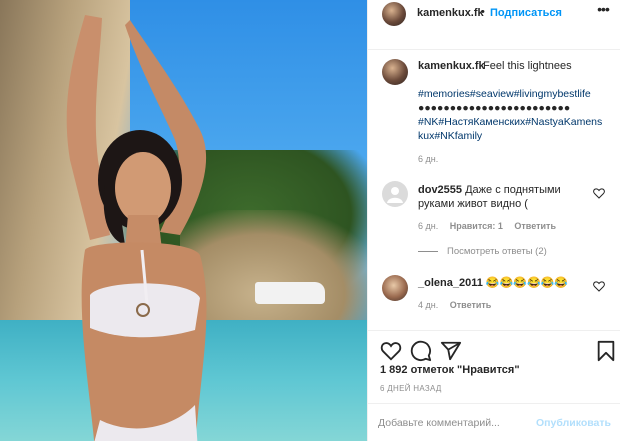 The width and height of the screenshot is (620, 441). What do you see at coordinates (497, 251) in the screenshot?
I see `view-replies-label: Посмотреть ответы (2)` at bounding box center [497, 251].